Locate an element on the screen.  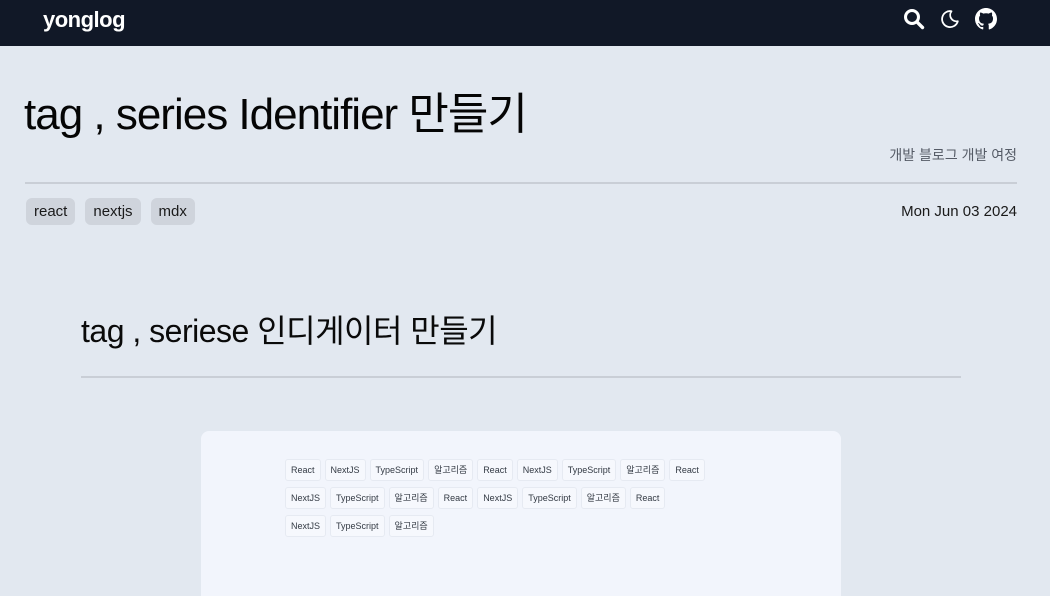
post-date: Mon Jun 03 2024 is located at coordinates (959, 211).